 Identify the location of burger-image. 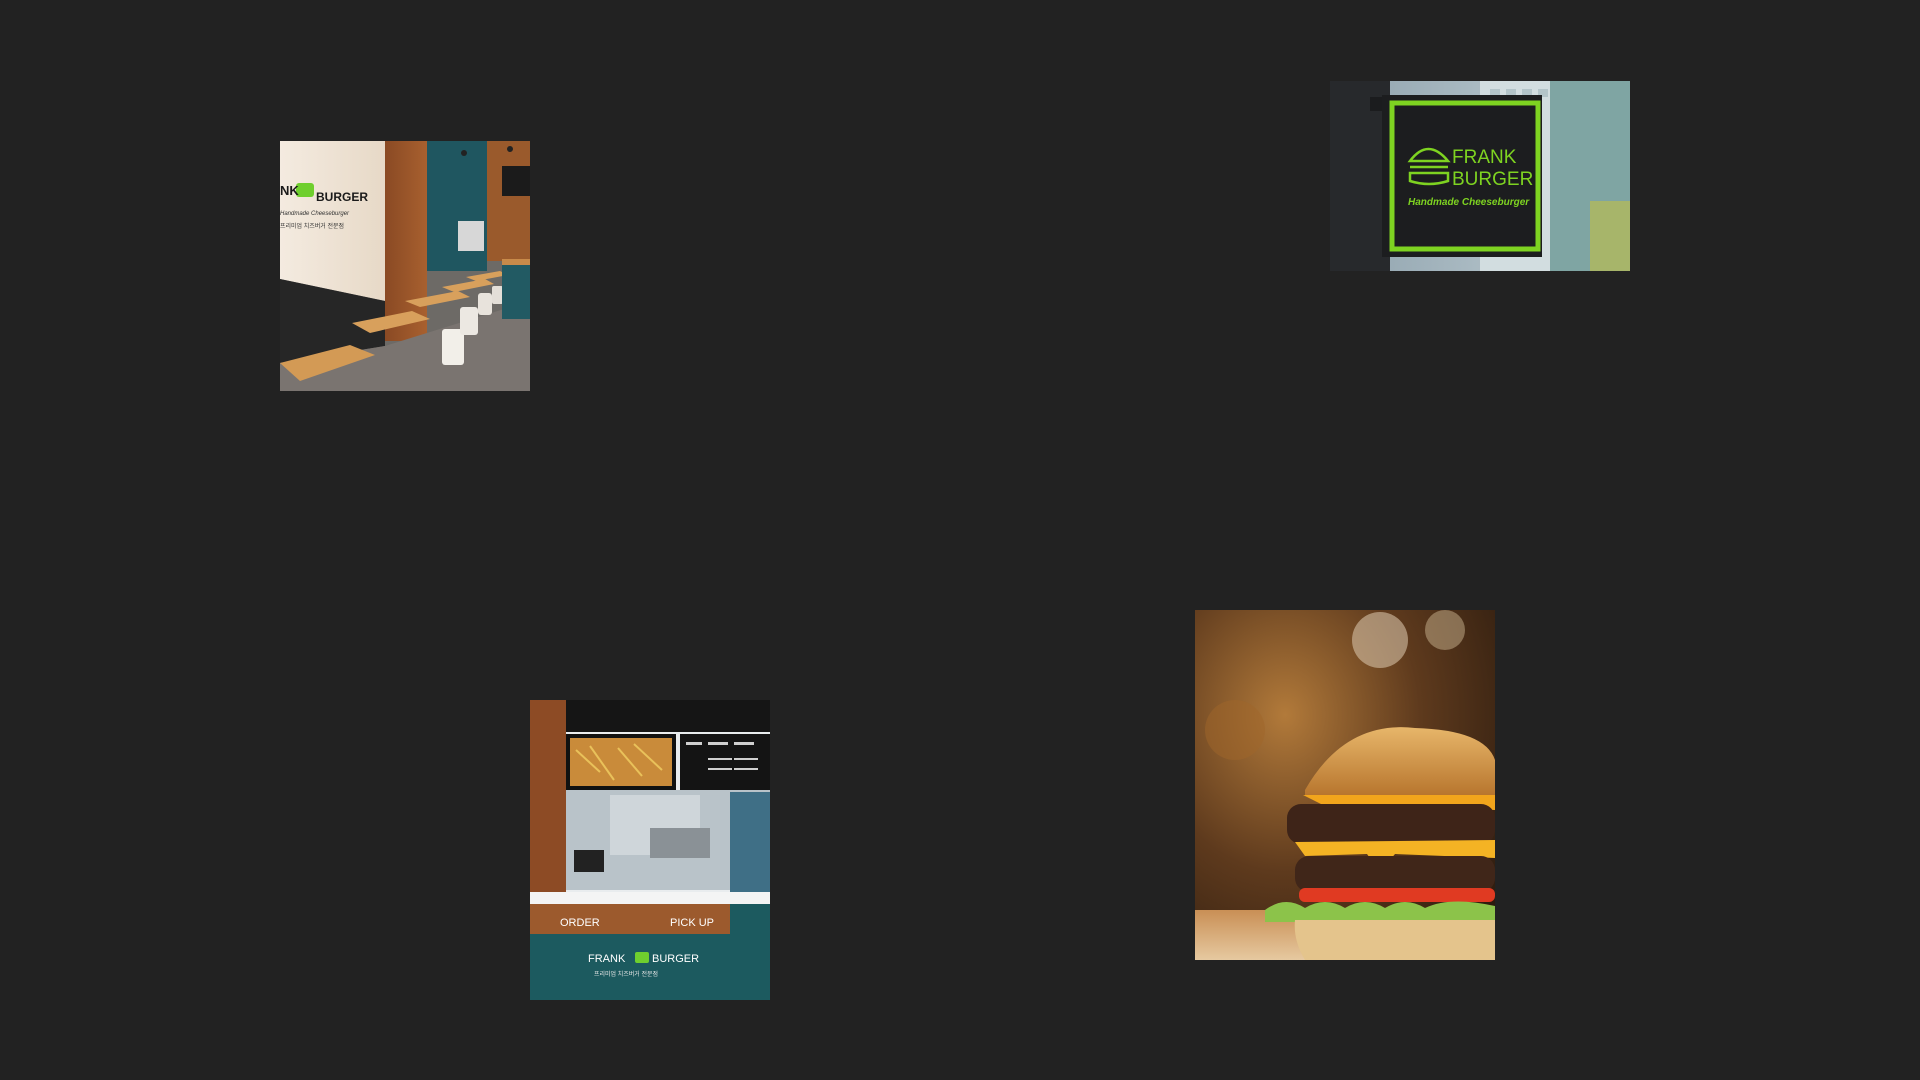
(1345, 785).